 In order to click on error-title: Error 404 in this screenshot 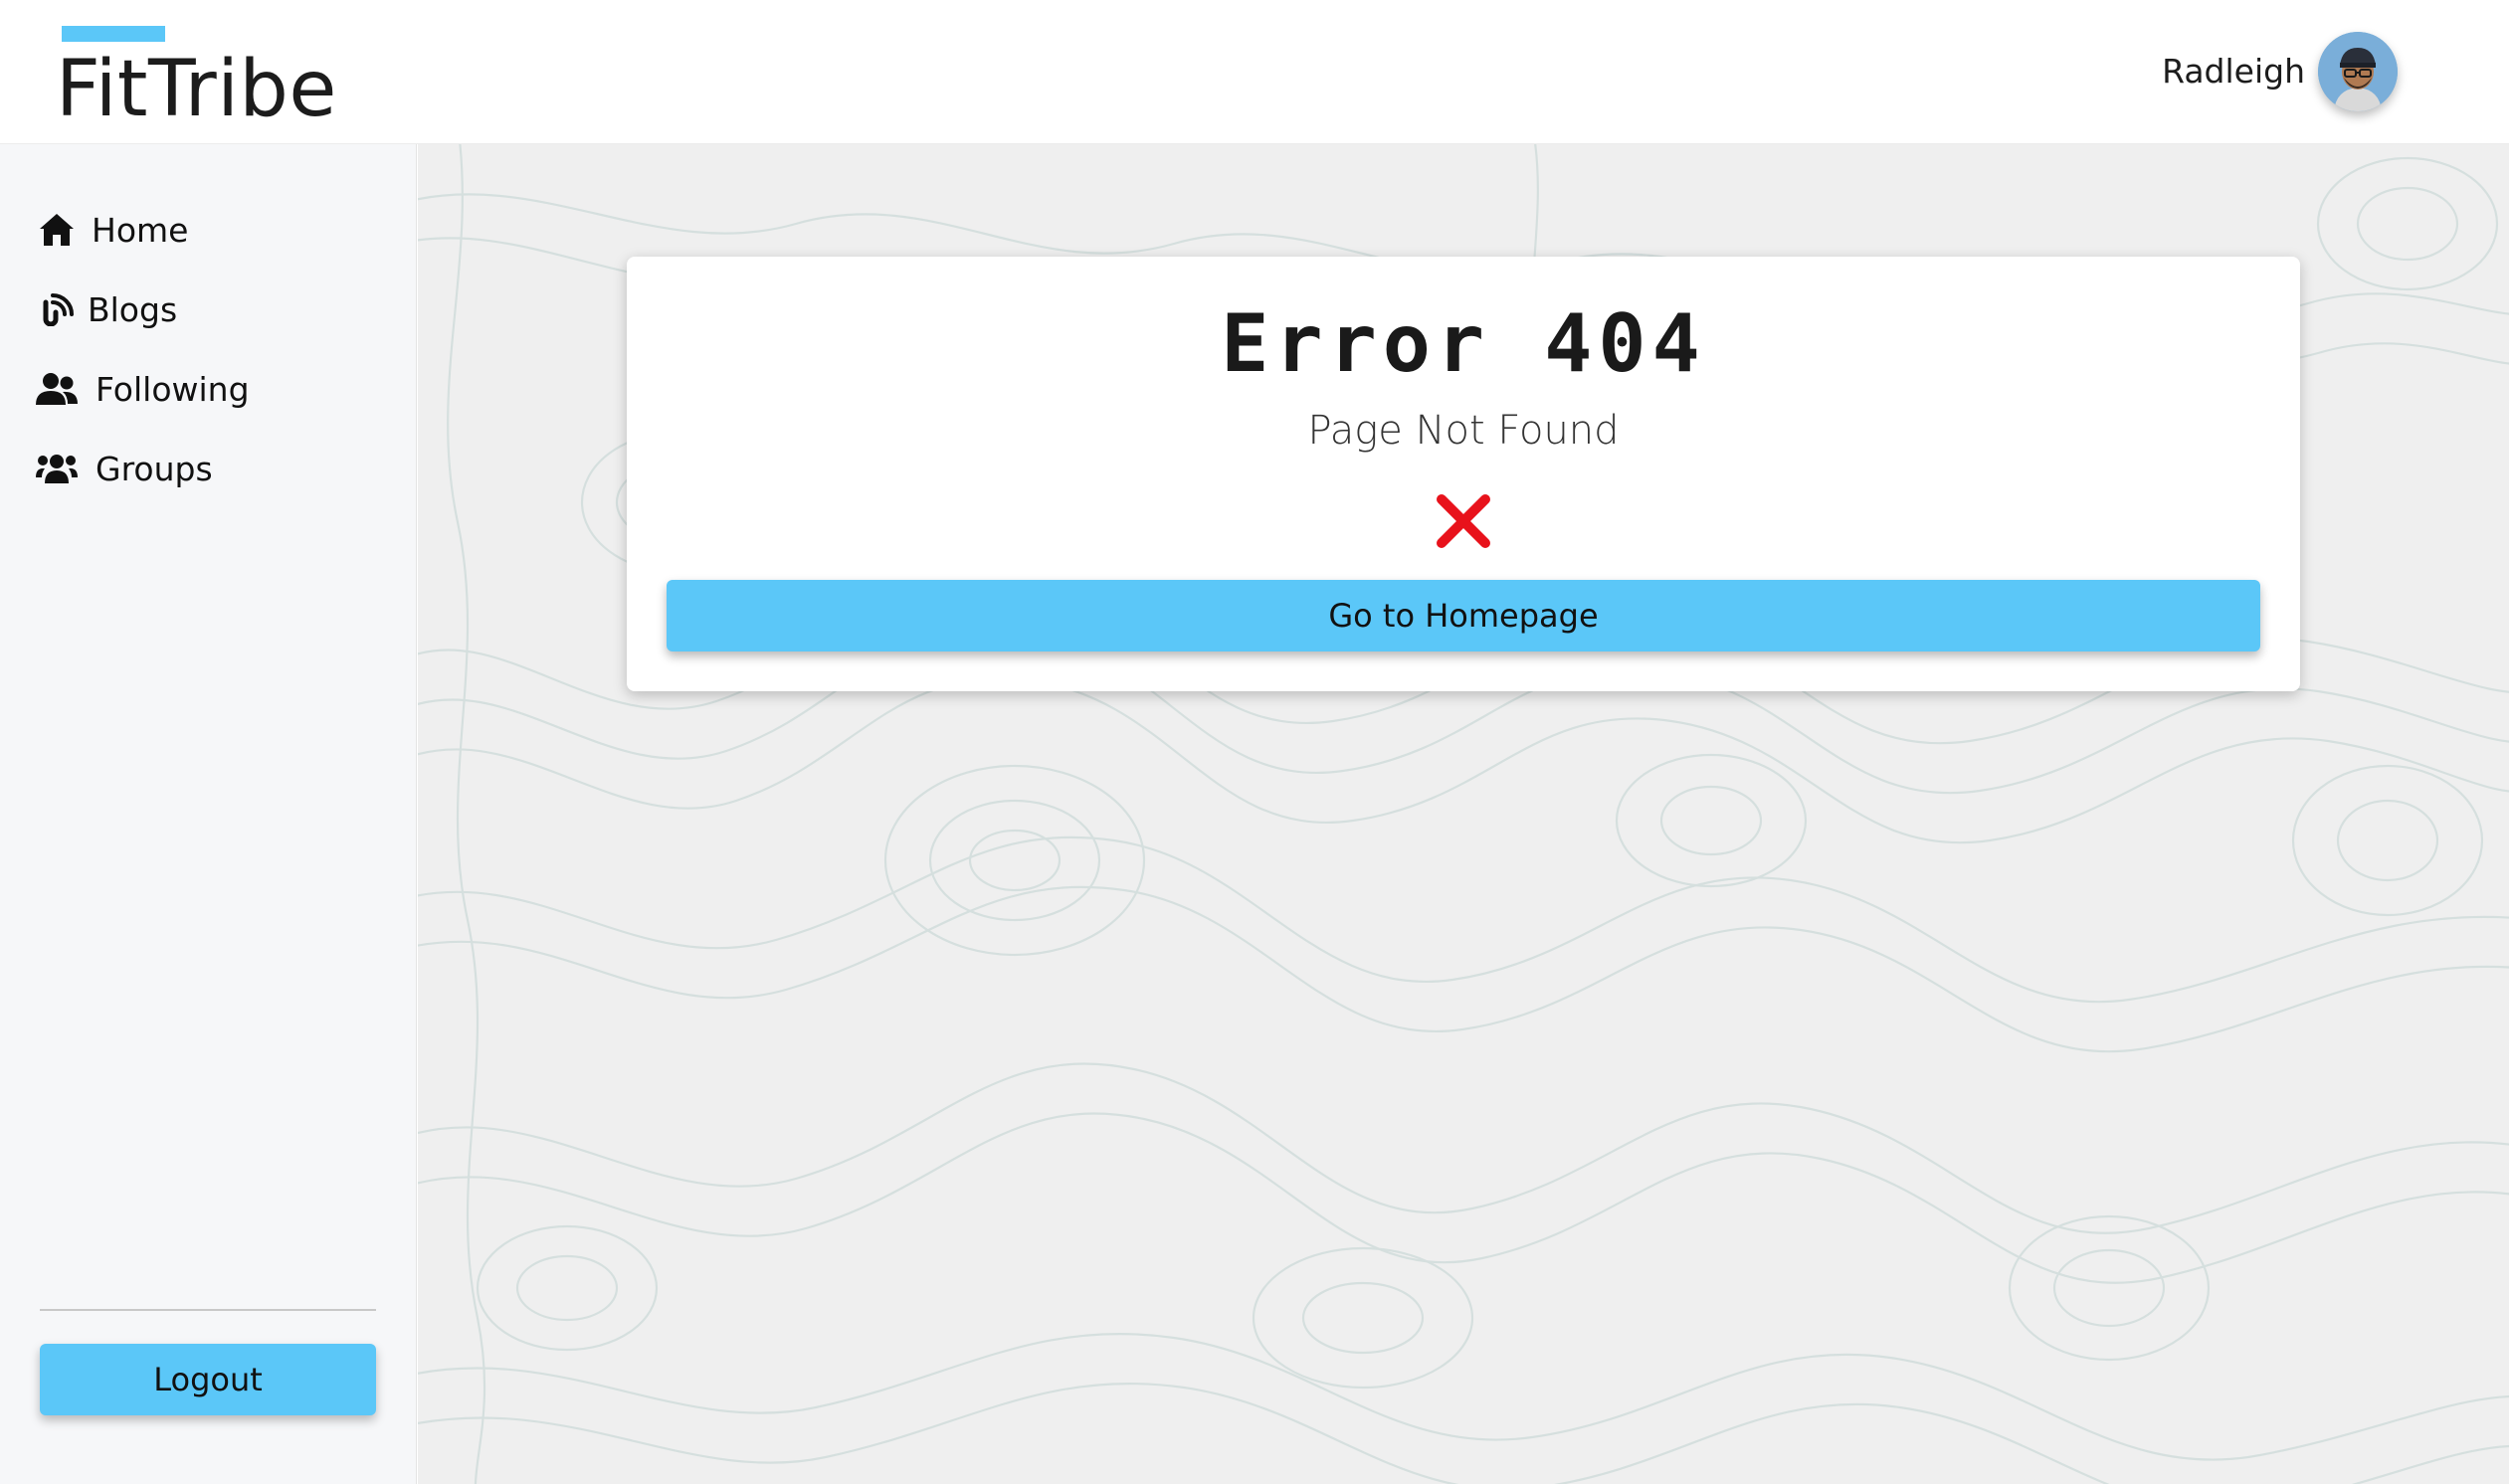, I will do `click(1463, 343)`.